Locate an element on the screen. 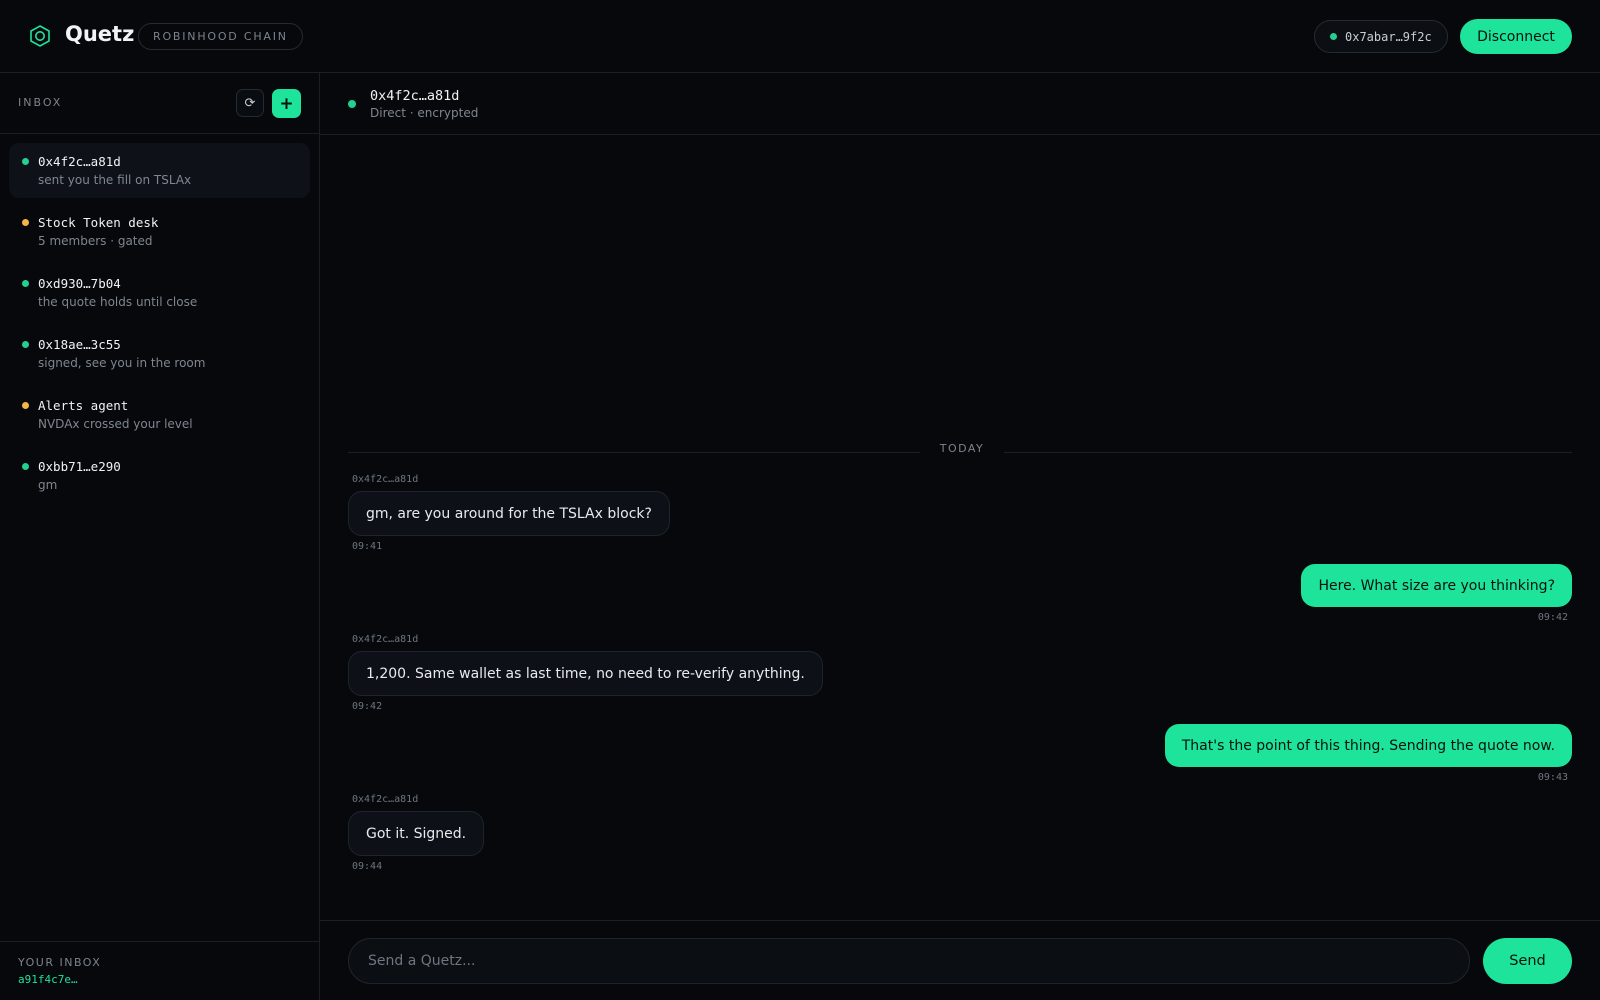  disconnect-button: Disconnect is located at coordinates (1516, 36).